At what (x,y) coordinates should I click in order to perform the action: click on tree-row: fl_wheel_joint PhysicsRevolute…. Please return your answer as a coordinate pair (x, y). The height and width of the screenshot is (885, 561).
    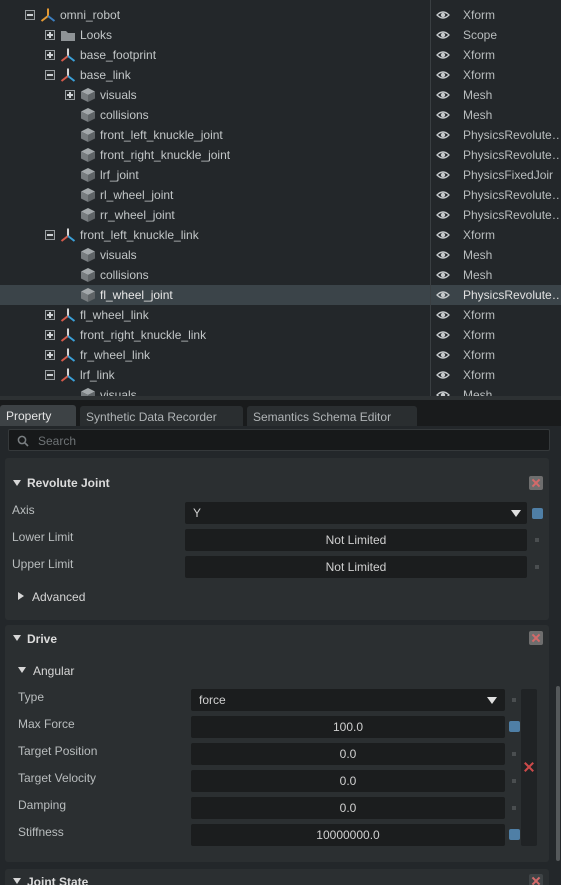
    Looking at the image, I should click on (280, 295).